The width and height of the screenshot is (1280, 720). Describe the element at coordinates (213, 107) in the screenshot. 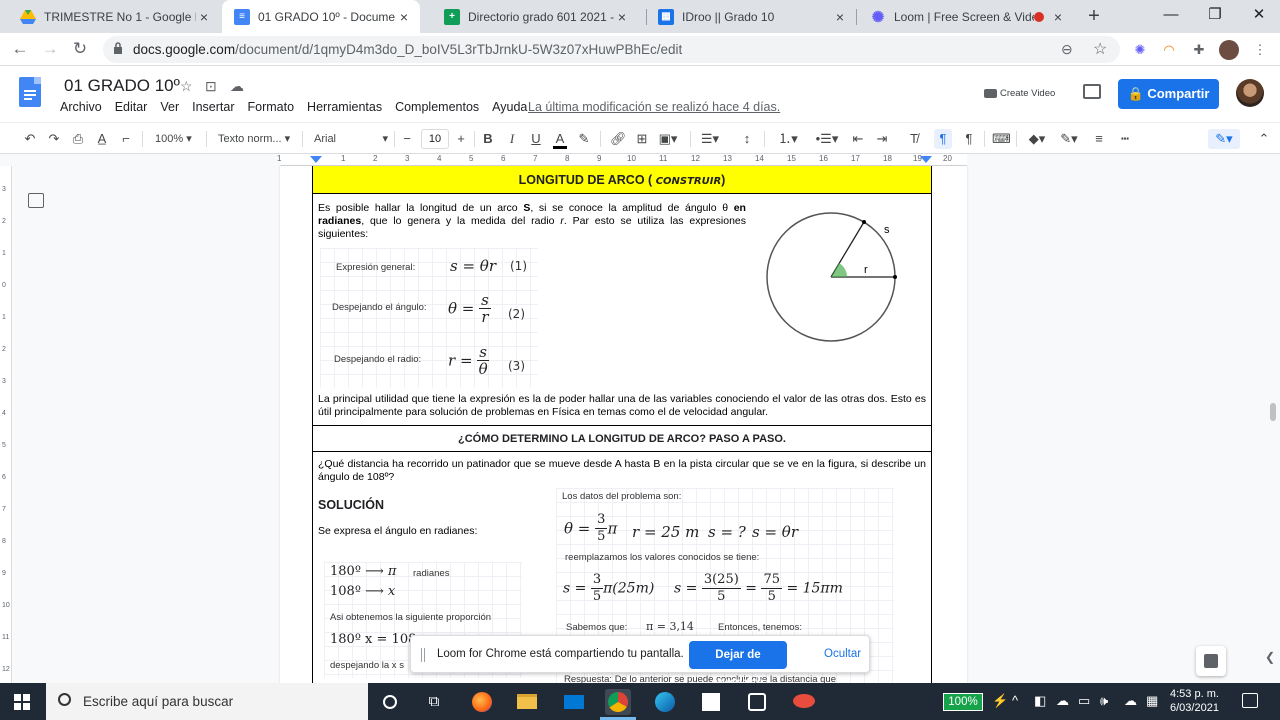

I see `menu-insertar: Insertar` at that location.